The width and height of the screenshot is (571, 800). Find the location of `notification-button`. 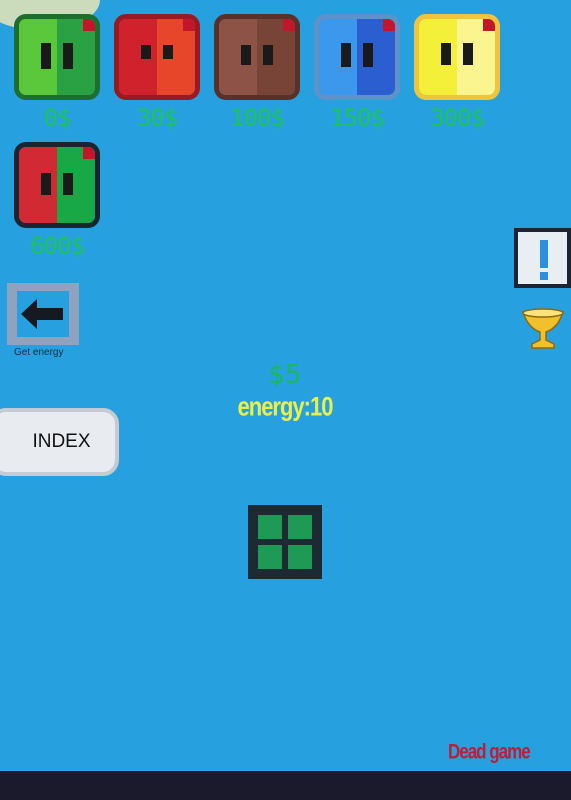

notification-button is located at coordinates (542, 258).